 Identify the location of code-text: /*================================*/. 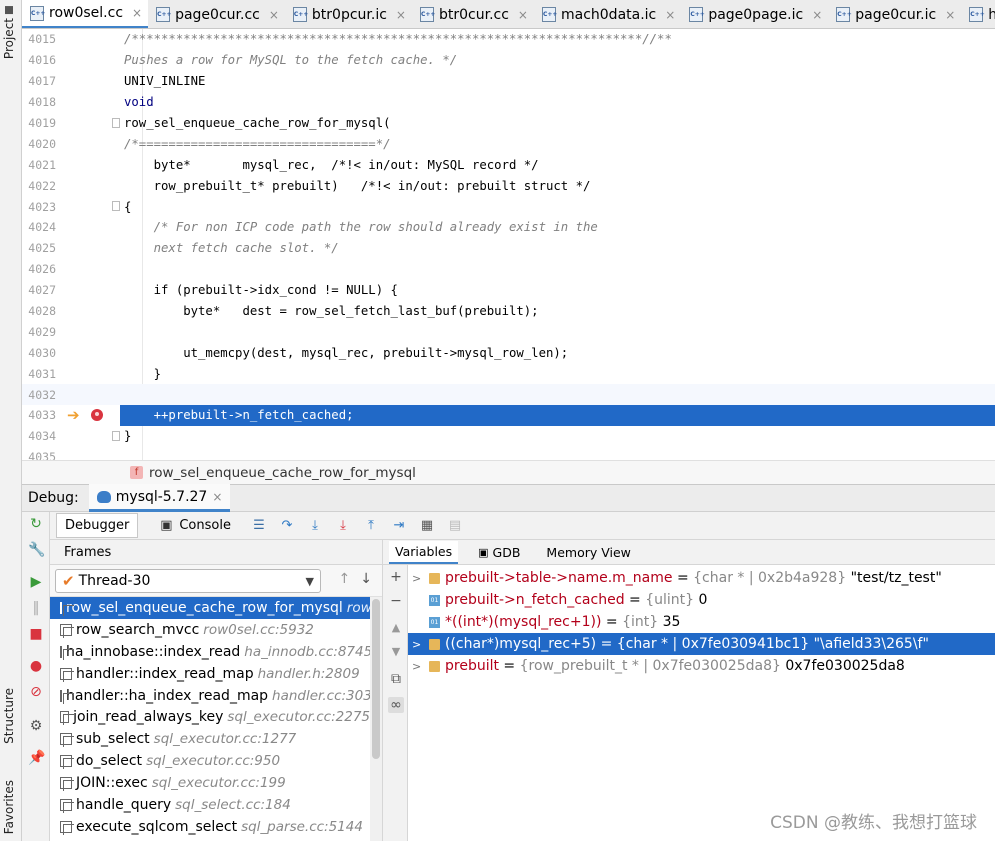
(557, 143).